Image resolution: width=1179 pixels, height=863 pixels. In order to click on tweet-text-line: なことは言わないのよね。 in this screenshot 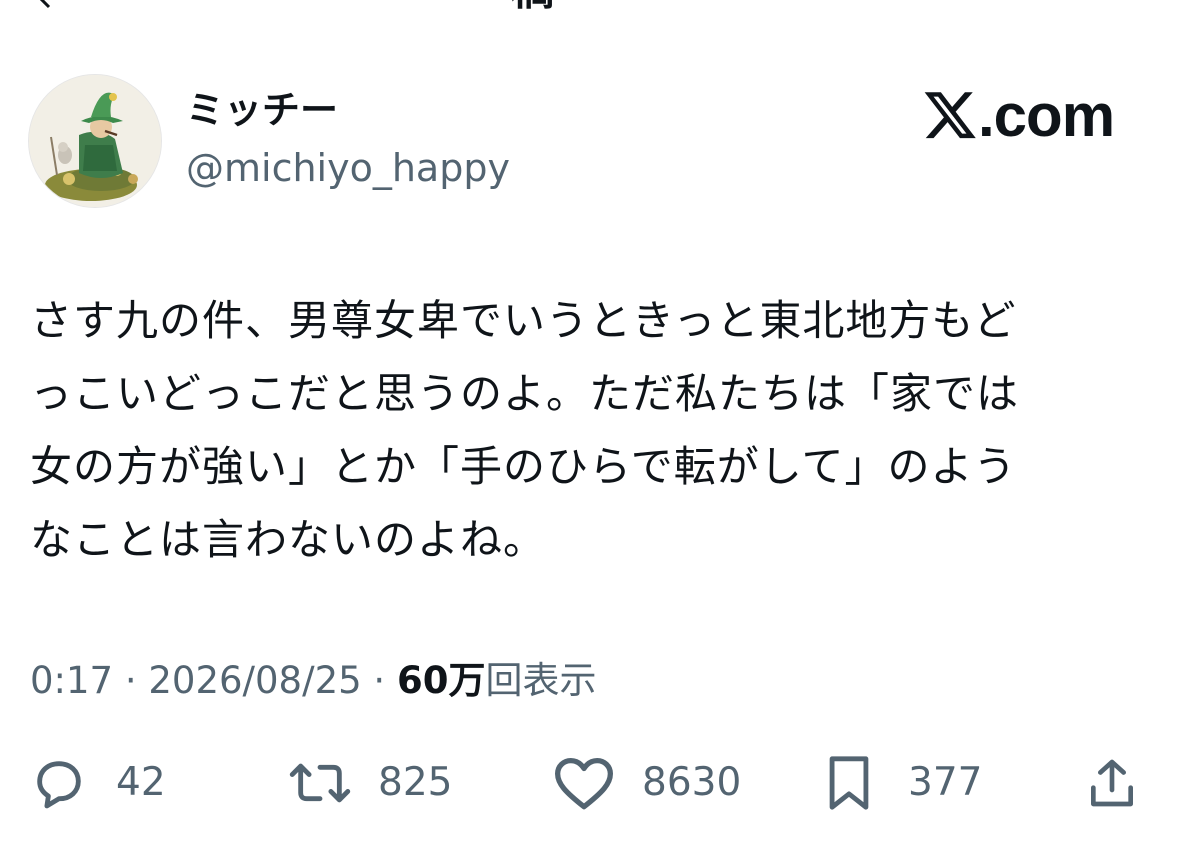, I will do `click(288, 539)`.